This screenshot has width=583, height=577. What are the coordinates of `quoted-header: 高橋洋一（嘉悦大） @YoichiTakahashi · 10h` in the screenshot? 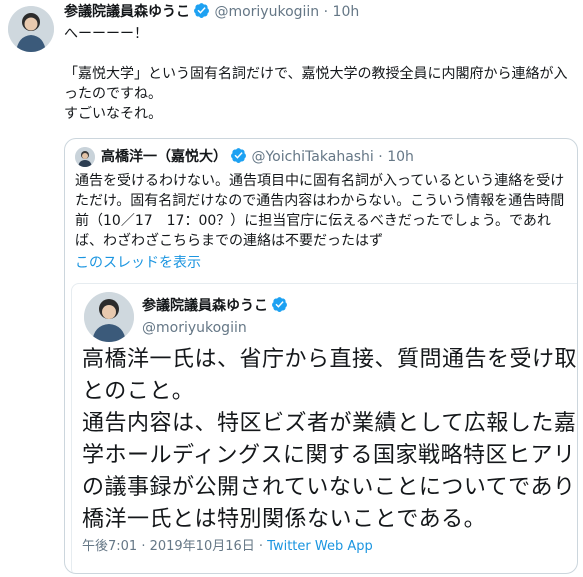 It's located at (257, 157).